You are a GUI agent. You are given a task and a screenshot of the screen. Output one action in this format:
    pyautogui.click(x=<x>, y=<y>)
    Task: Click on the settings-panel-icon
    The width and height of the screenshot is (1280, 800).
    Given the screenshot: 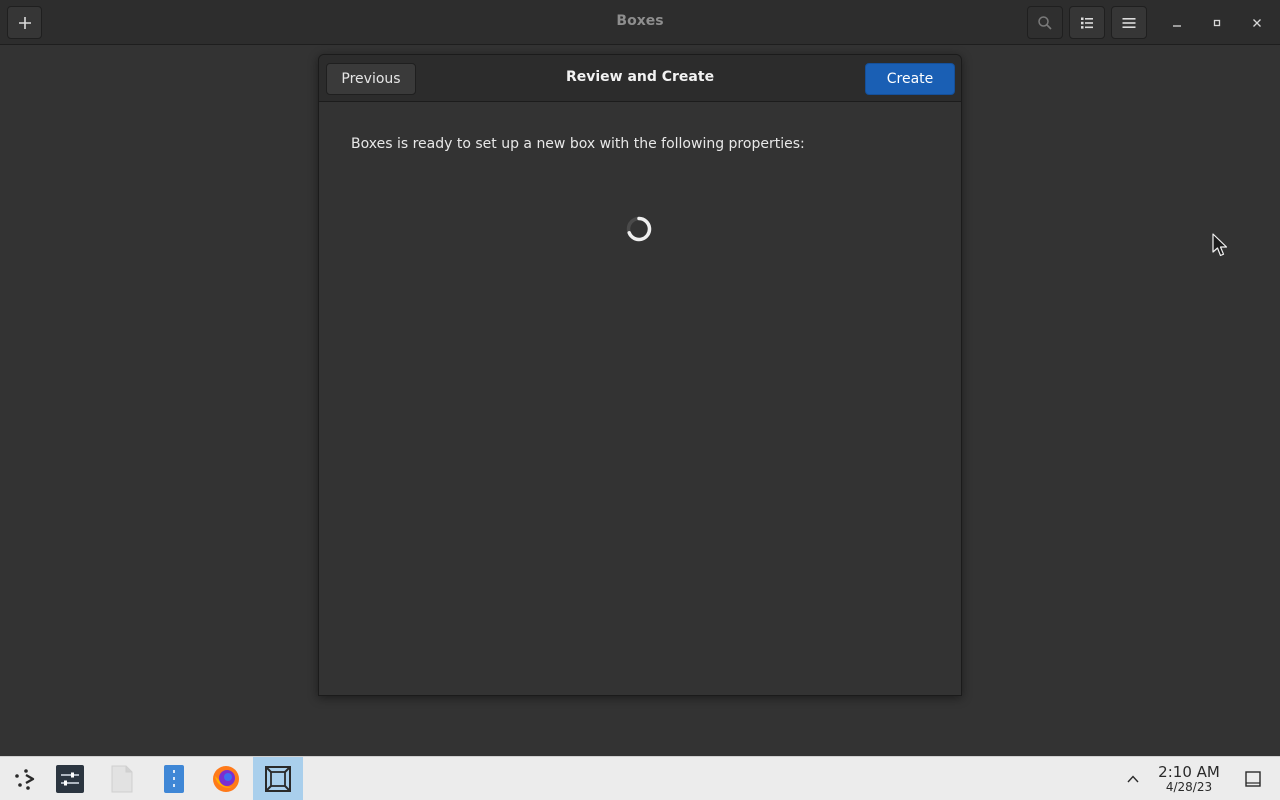 What is the action you would take?
    pyautogui.click(x=70, y=778)
    